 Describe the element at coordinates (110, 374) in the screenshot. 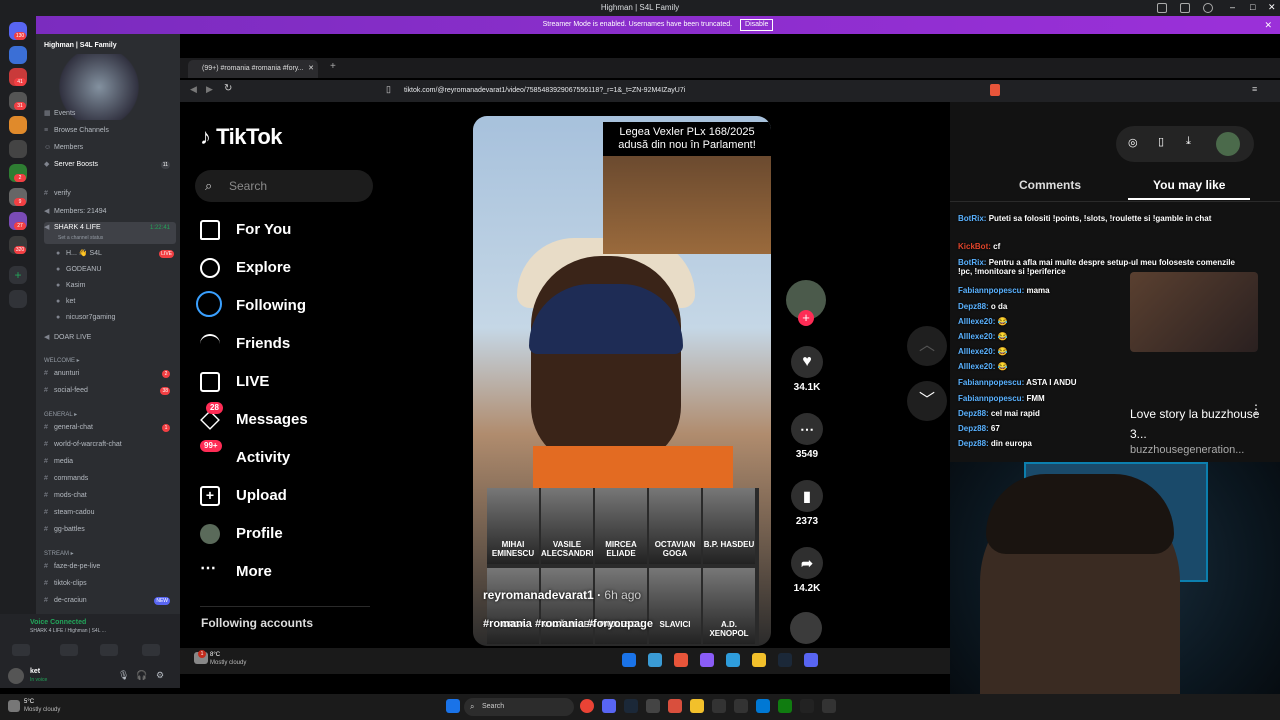

I see `channel-anunturi: # anunturi 2` at that location.